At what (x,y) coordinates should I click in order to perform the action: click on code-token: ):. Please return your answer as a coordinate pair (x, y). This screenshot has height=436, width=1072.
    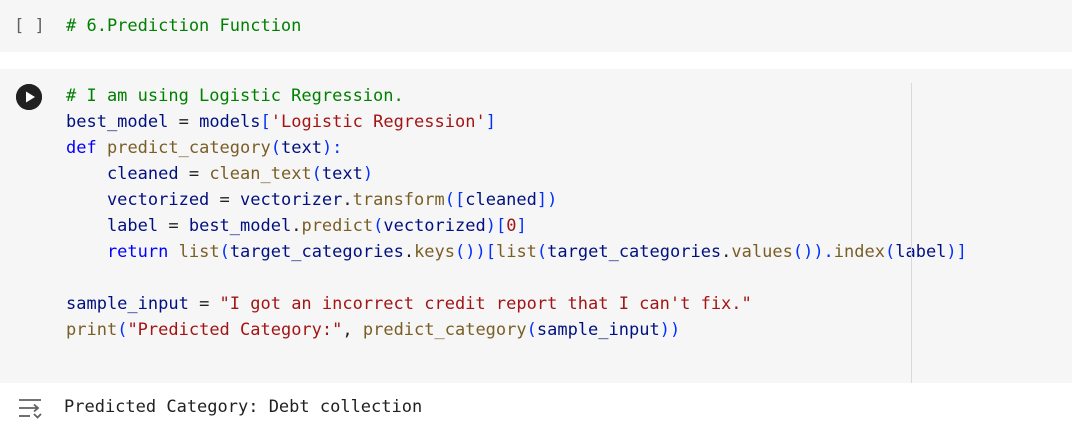
    Looking at the image, I should click on (332, 148).